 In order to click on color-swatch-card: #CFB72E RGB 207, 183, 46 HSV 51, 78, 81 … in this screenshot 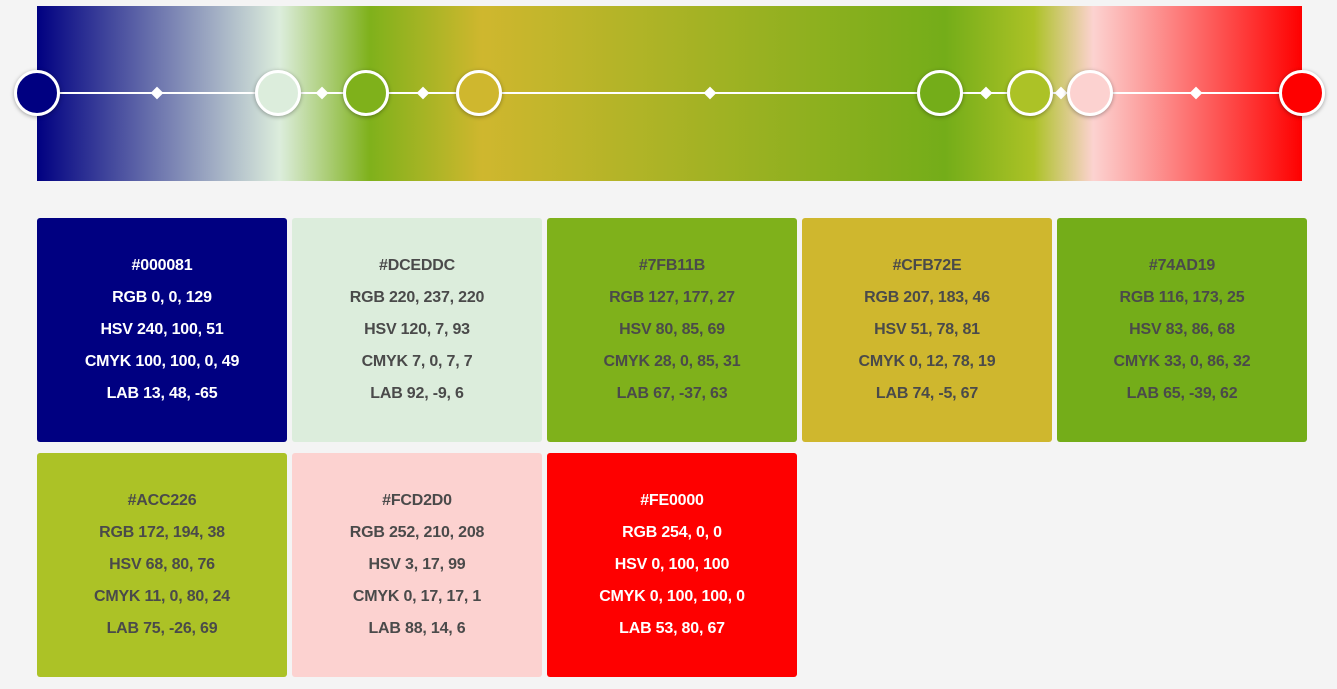, I will do `click(927, 330)`.